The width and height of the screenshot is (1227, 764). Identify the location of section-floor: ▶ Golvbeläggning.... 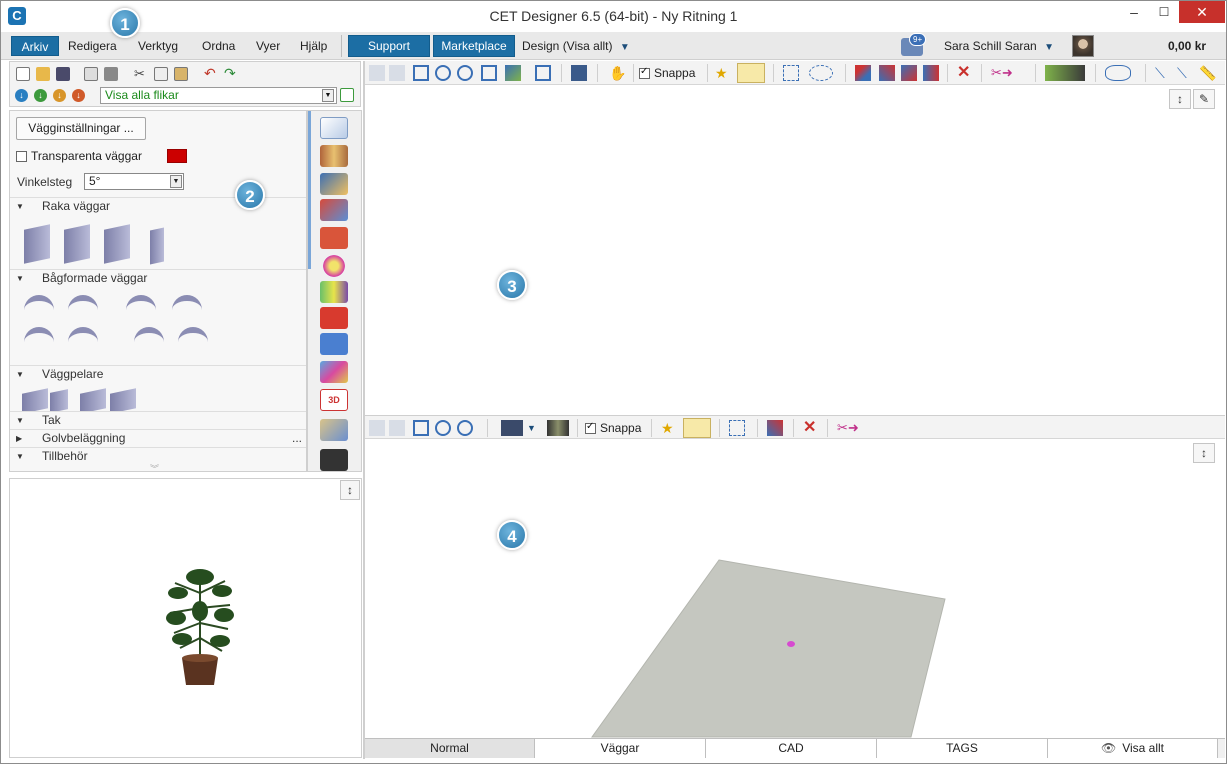
(158, 437).